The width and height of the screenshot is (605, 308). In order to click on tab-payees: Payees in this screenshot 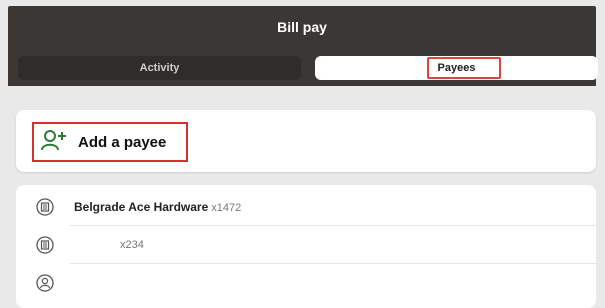, I will do `click(456, 68)`.